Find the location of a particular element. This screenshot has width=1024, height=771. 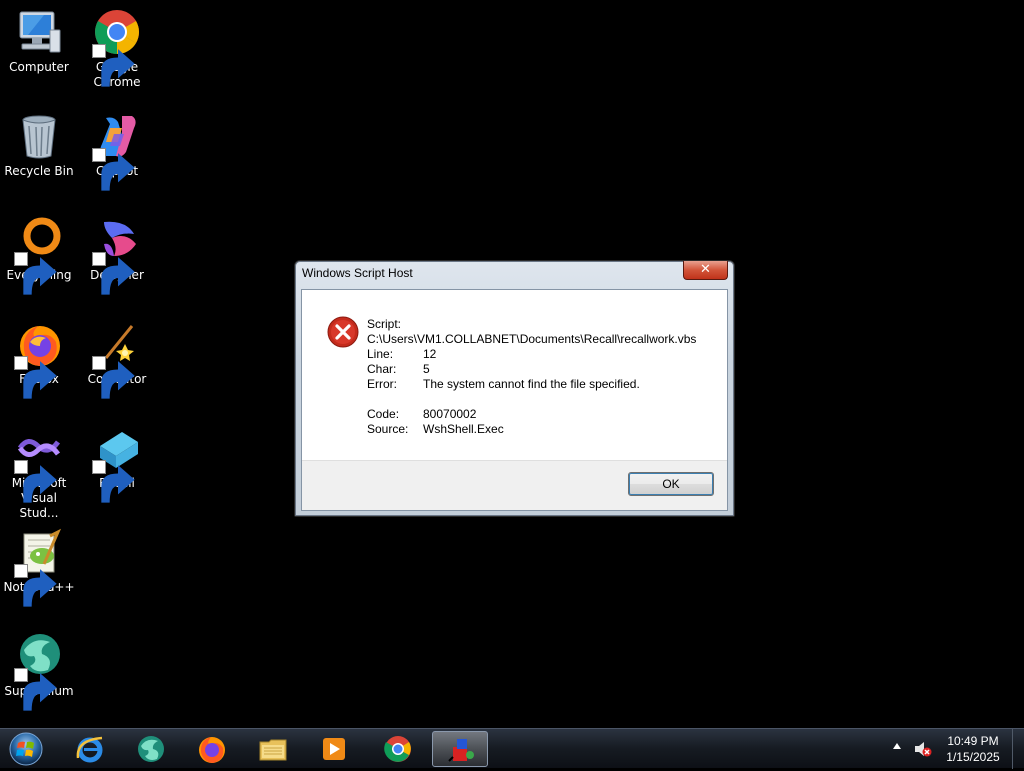

script-label: Script: is located at coordinates (384, 324).